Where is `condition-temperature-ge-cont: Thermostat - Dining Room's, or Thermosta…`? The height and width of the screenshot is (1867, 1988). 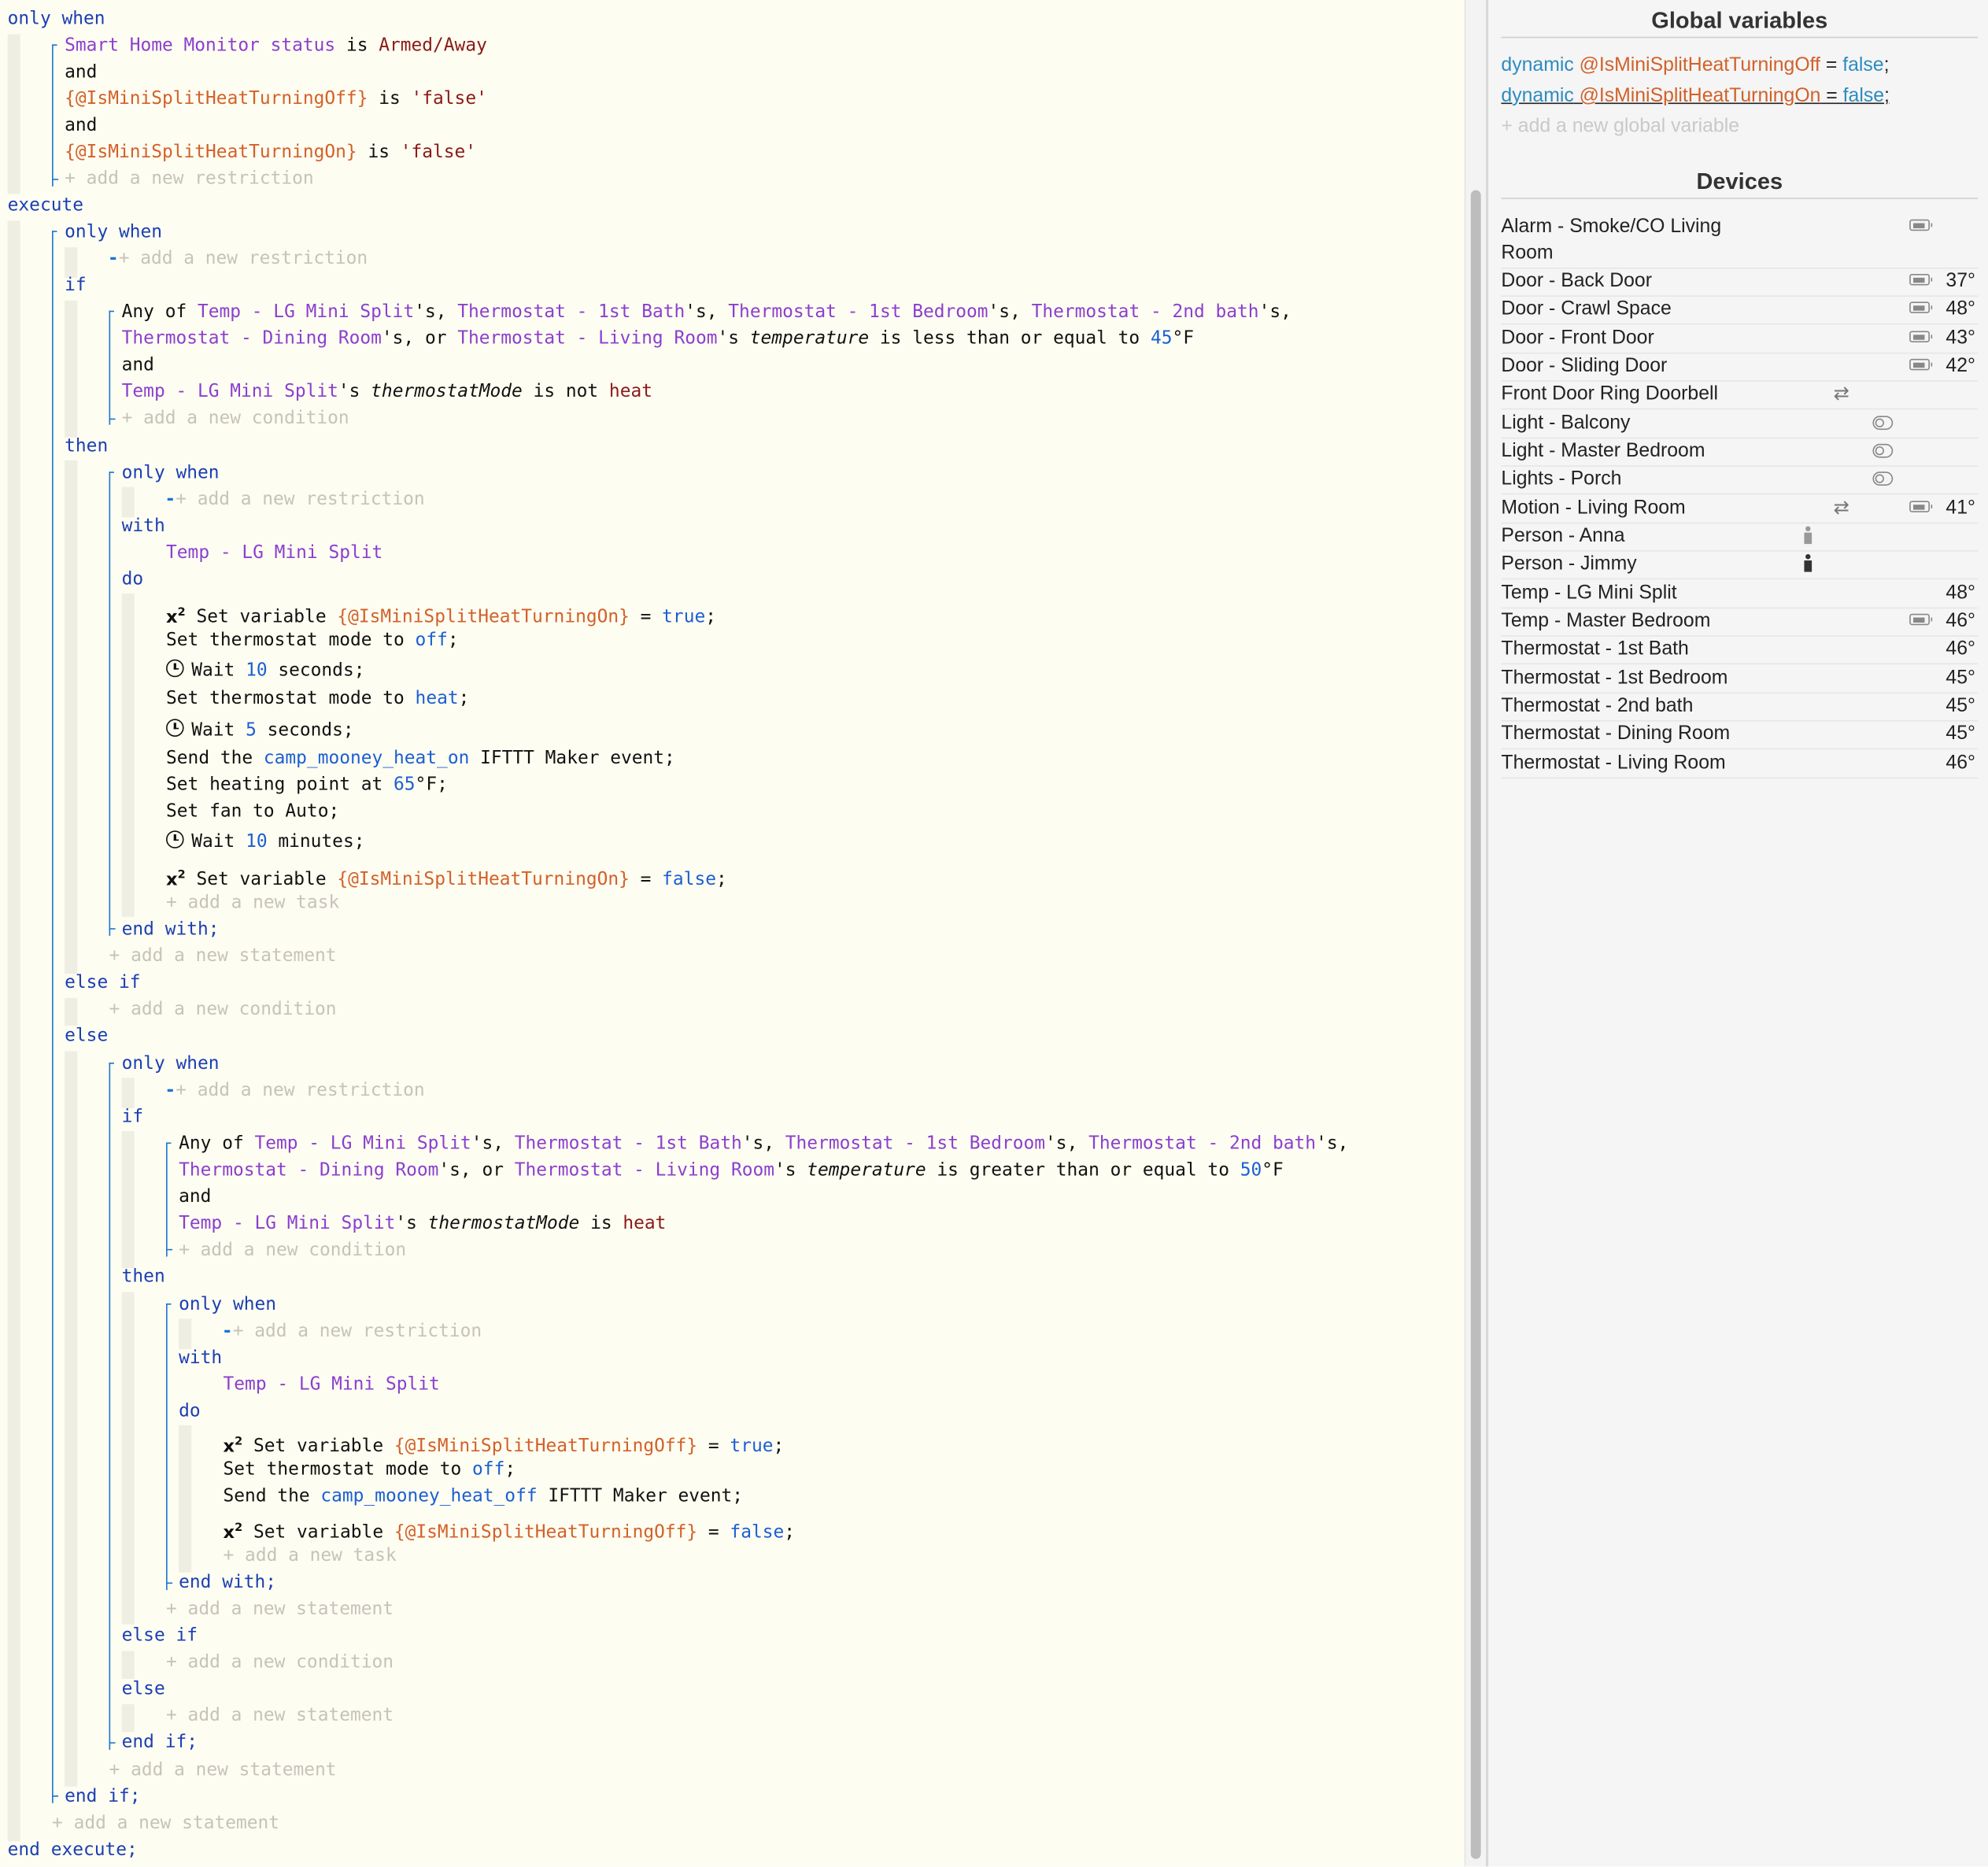 condition-temperature-ge-cont: Thermostat - Dining Room's, or Thermosta… is located at coordinates (731, 1171).